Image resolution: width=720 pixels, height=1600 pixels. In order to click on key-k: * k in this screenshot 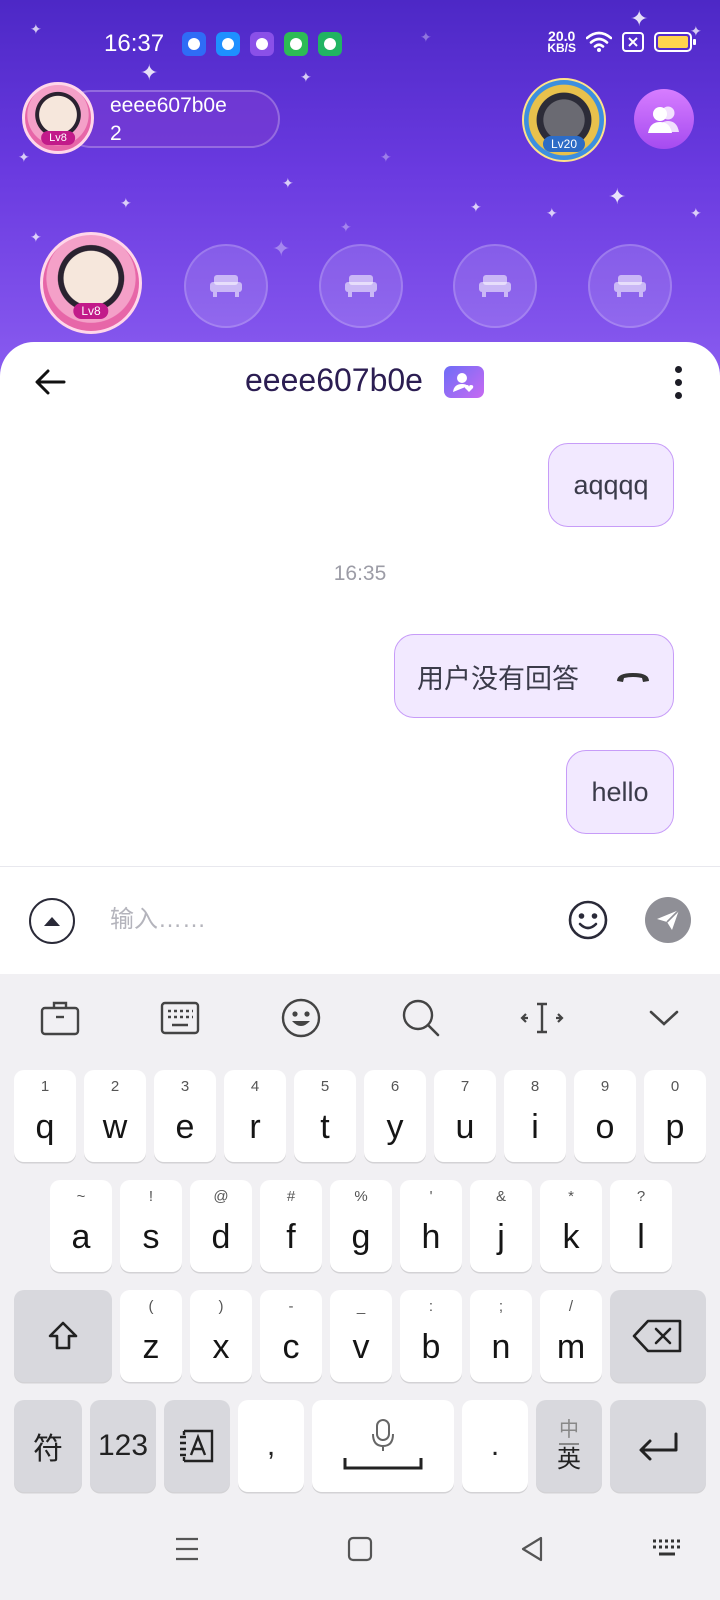, I will do `click(571, 1226)`.